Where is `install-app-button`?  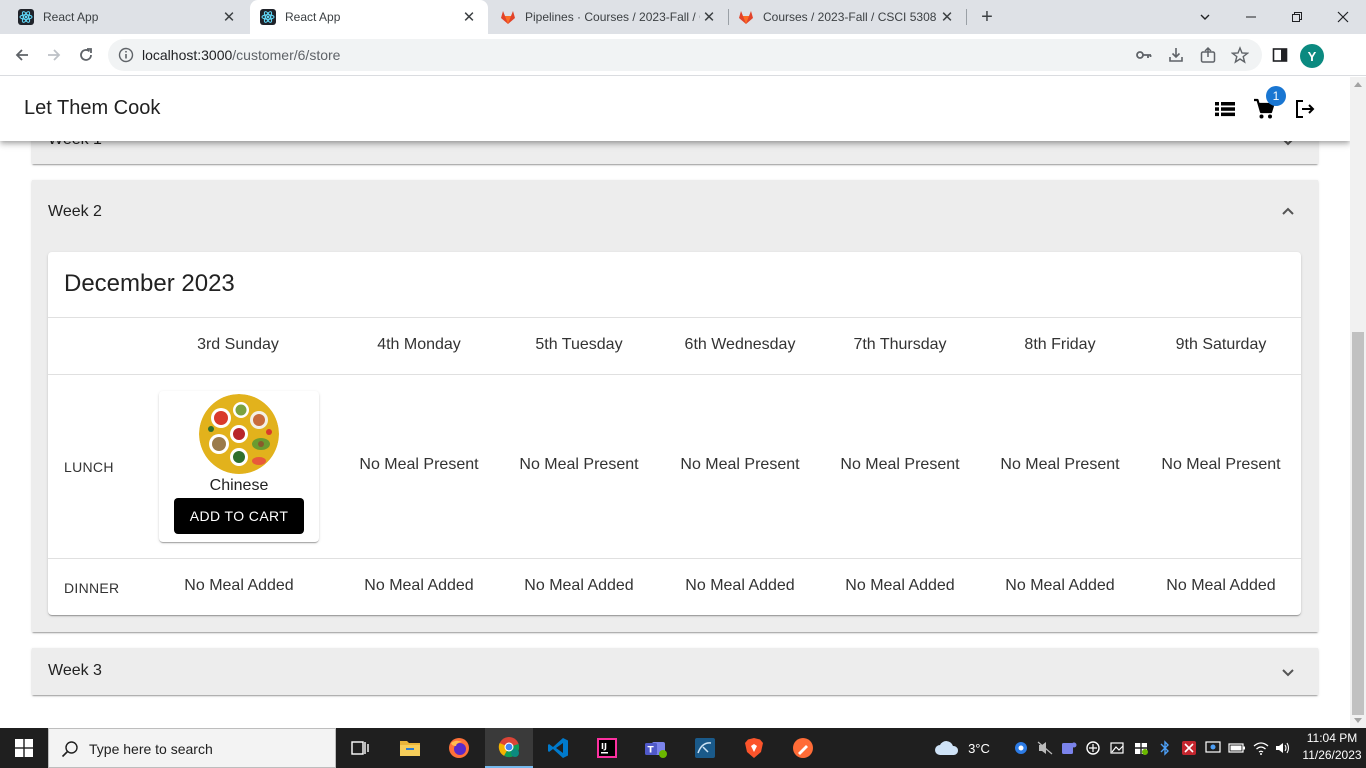
install-app-button is located at coordinates (1176, 55).